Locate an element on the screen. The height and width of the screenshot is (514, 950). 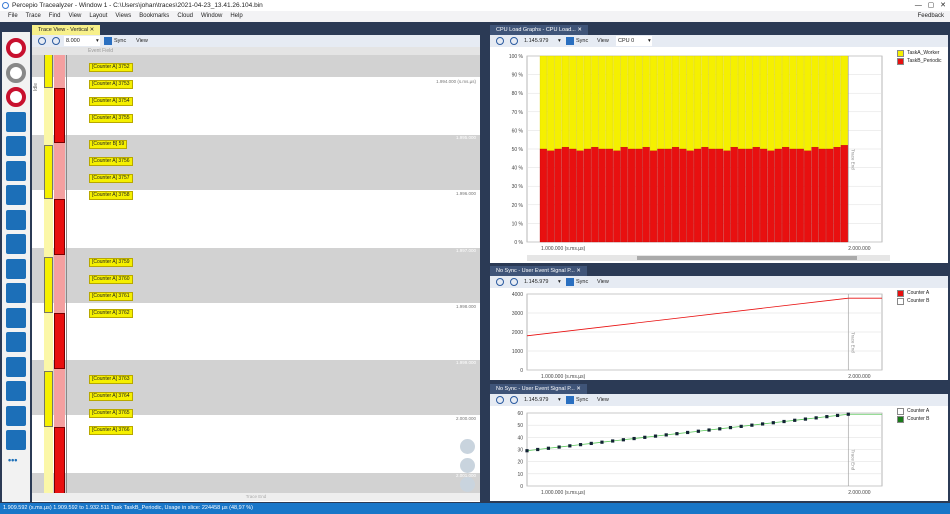
actor-icon is located at coordinates (16, 219).